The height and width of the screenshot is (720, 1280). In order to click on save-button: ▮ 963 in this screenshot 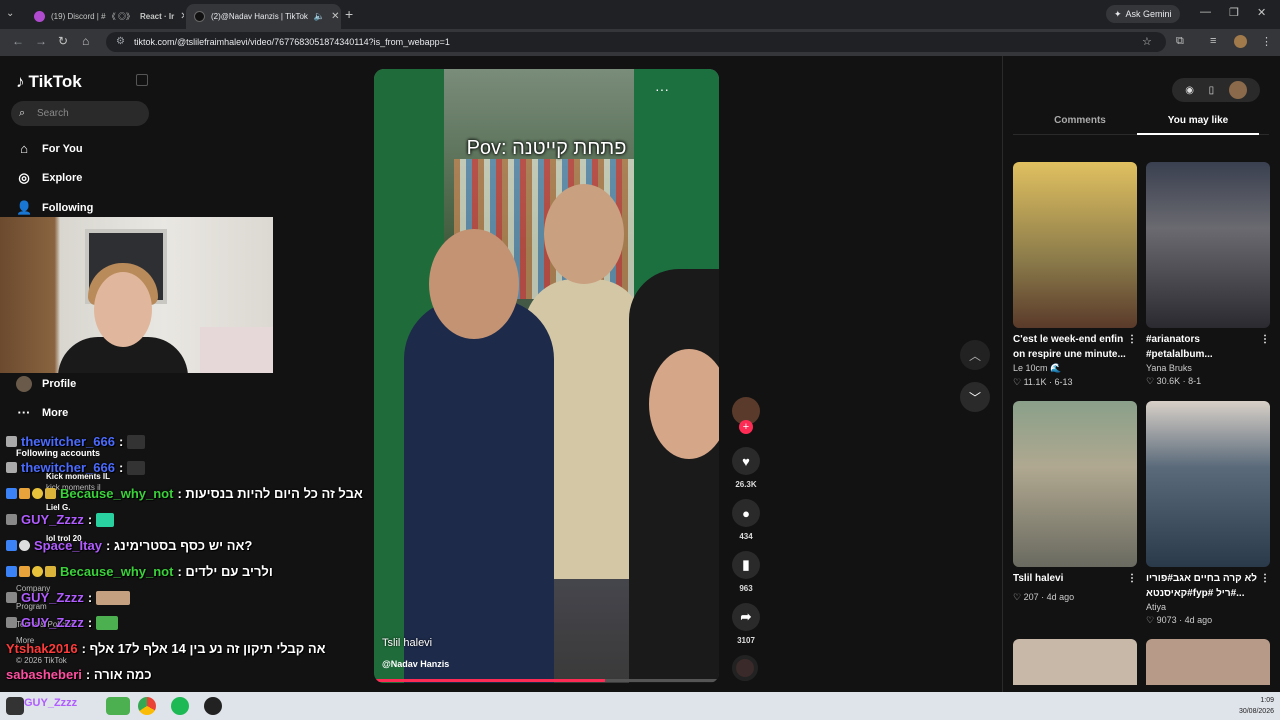, I will do `click(746, 572)`.